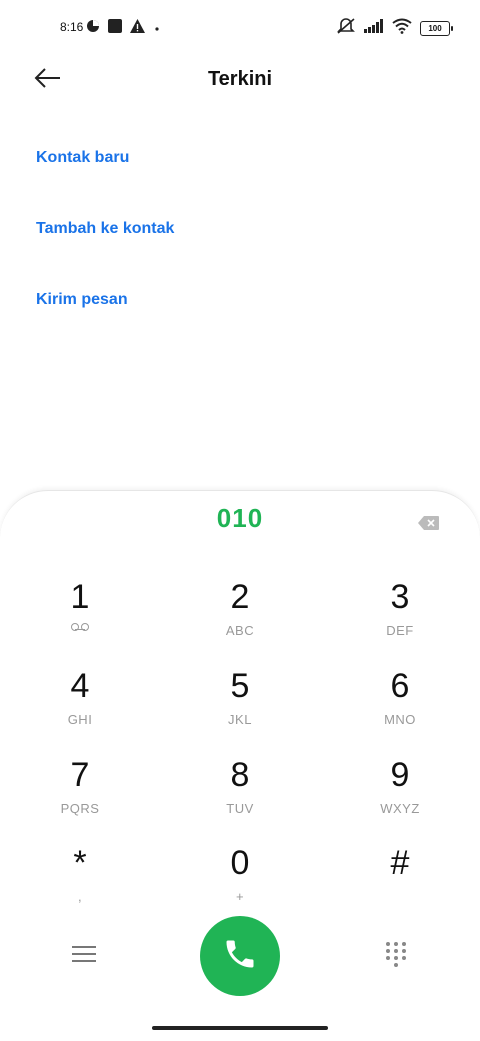 The width and height of the screenshot is (480, 1041). I want to click on key-letters: +, so click(240, 896).